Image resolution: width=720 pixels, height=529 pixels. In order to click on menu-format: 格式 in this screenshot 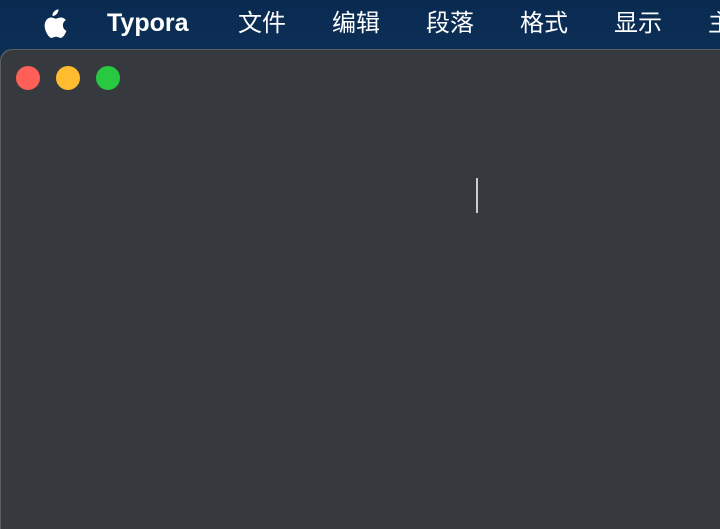, I will do `click(544, 24)`.